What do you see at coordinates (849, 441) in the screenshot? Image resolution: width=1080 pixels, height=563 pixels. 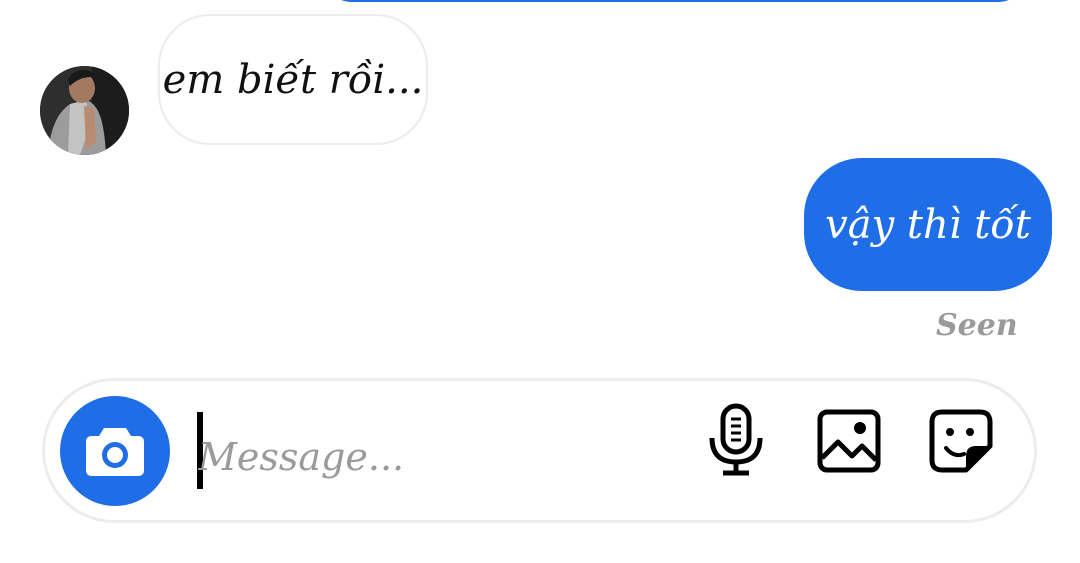 I see `image-icon` at bounding box center [849, 441].